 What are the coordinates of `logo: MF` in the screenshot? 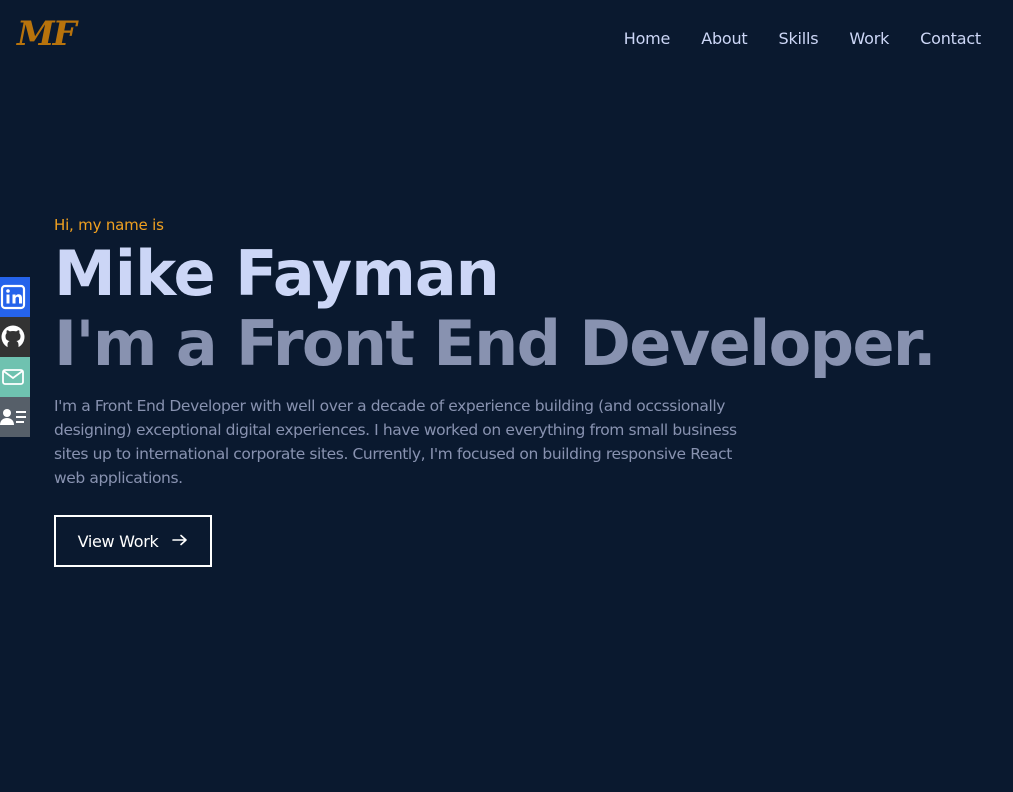 It's located at (47, 34).